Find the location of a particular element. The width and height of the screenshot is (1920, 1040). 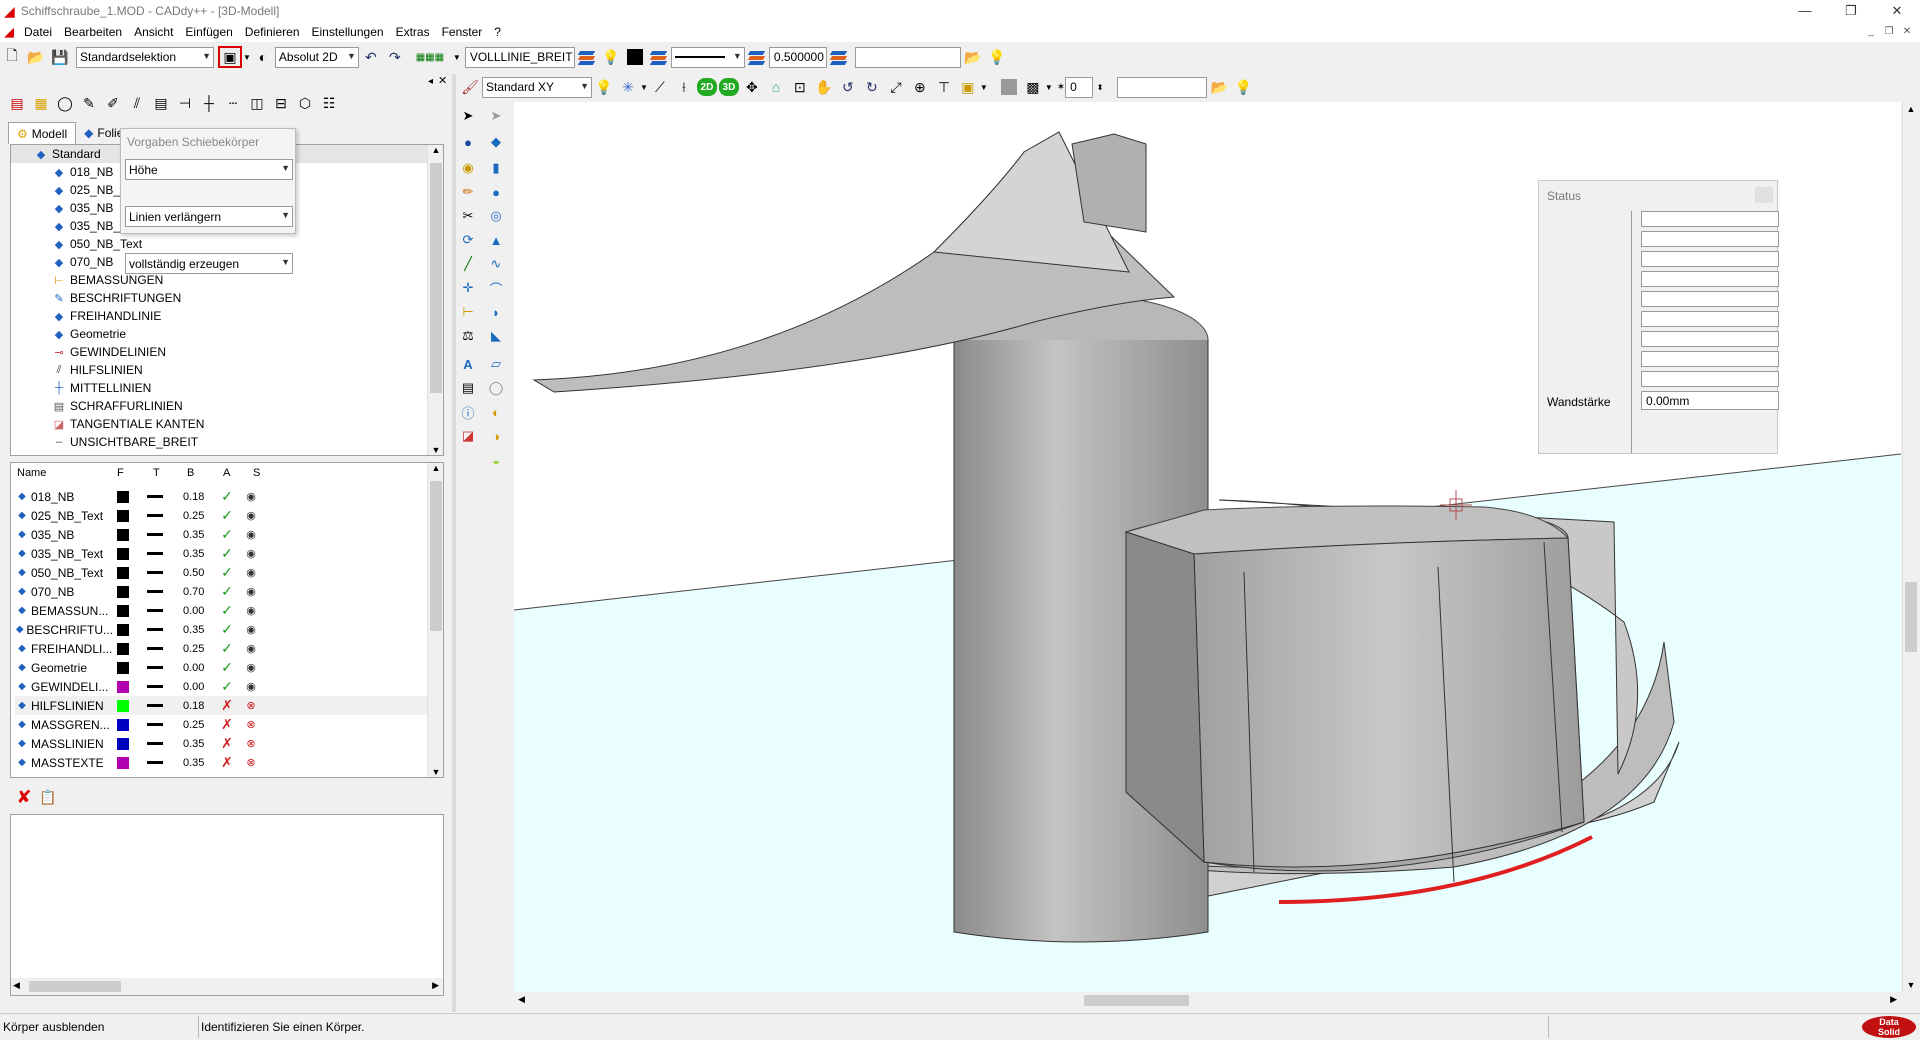

zoom-in-icon: ⊕ is located at coordinates (920, 87).